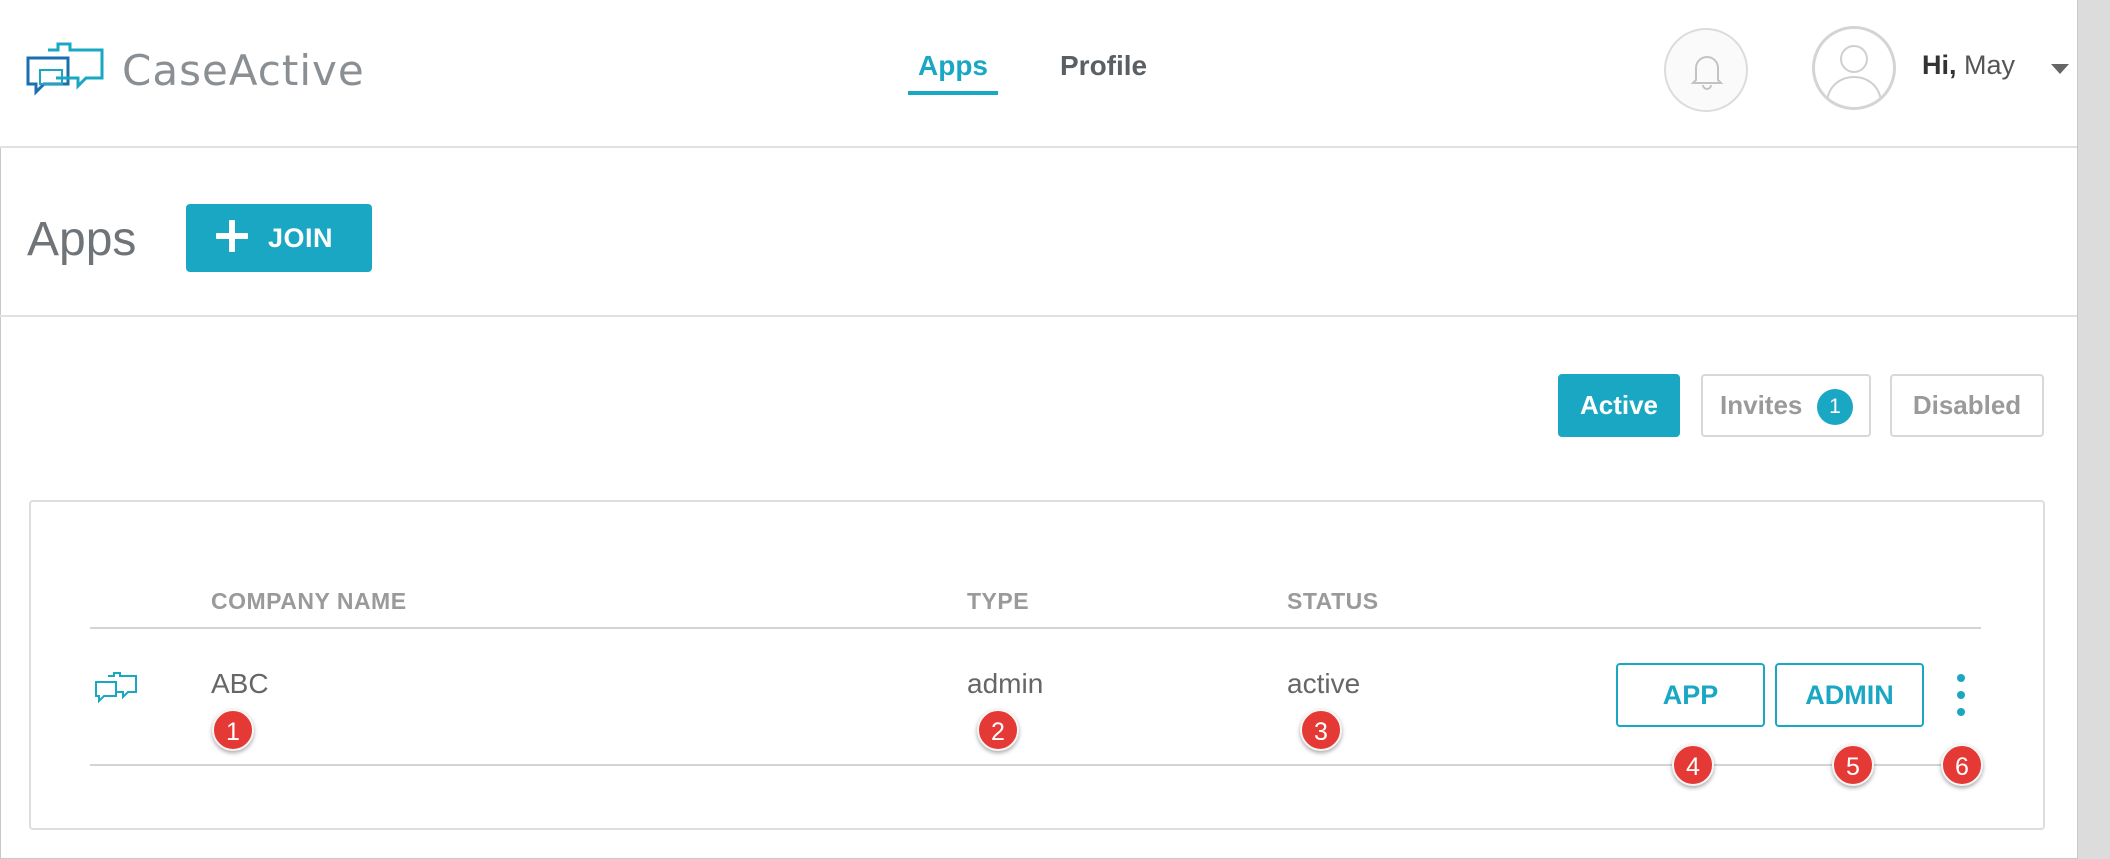 The image size is (2110, 859). Describe the element at coordinates (1990, 65) in the screenshot. I see `greeting-name: May` at that location.